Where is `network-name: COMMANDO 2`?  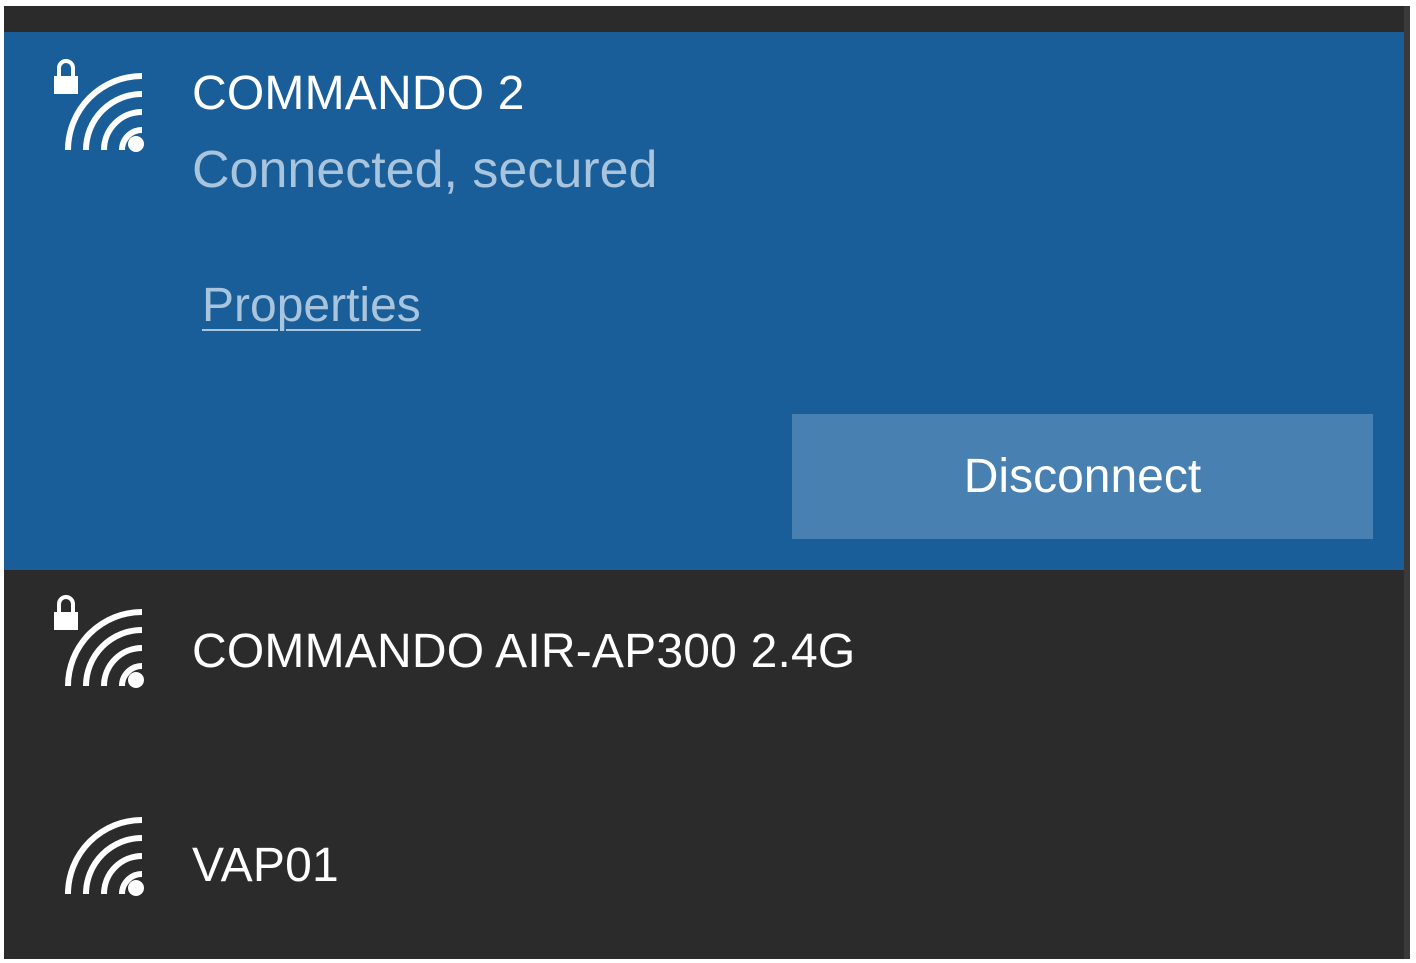
network-name: COMMANDO 2 is located at coordinates (358, 93).